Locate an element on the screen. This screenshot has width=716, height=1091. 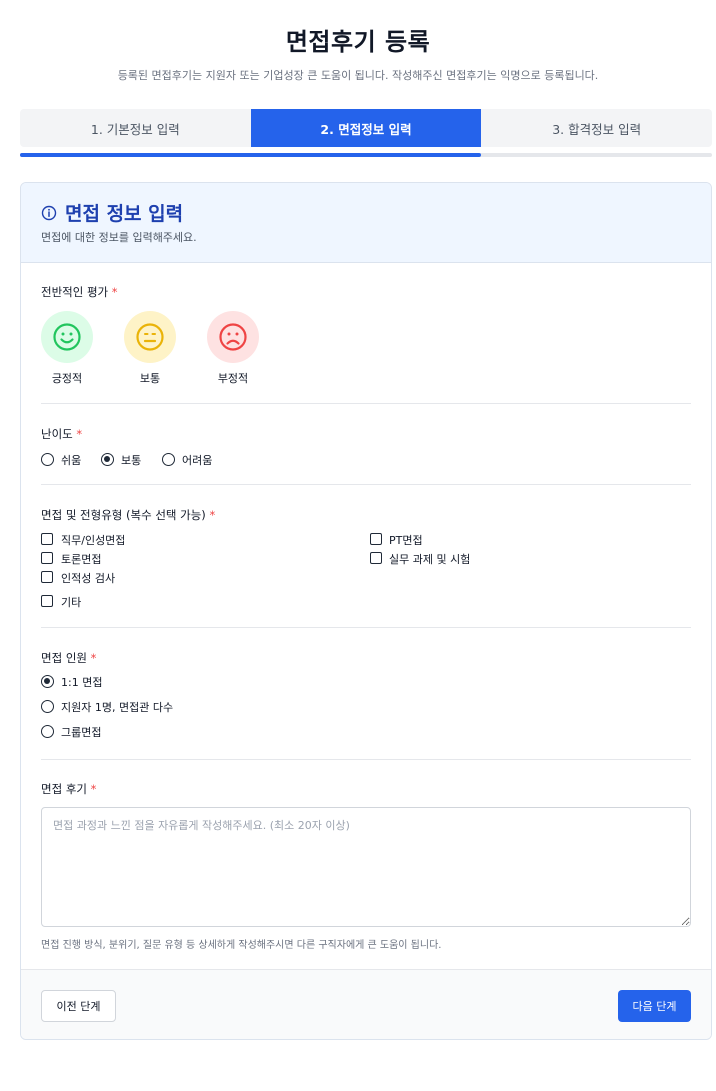
step-tabs: 1. 기본정보 입력 2. 면접정보 입력 3. 합격정보 입력 is located at coordinates (366, 128).